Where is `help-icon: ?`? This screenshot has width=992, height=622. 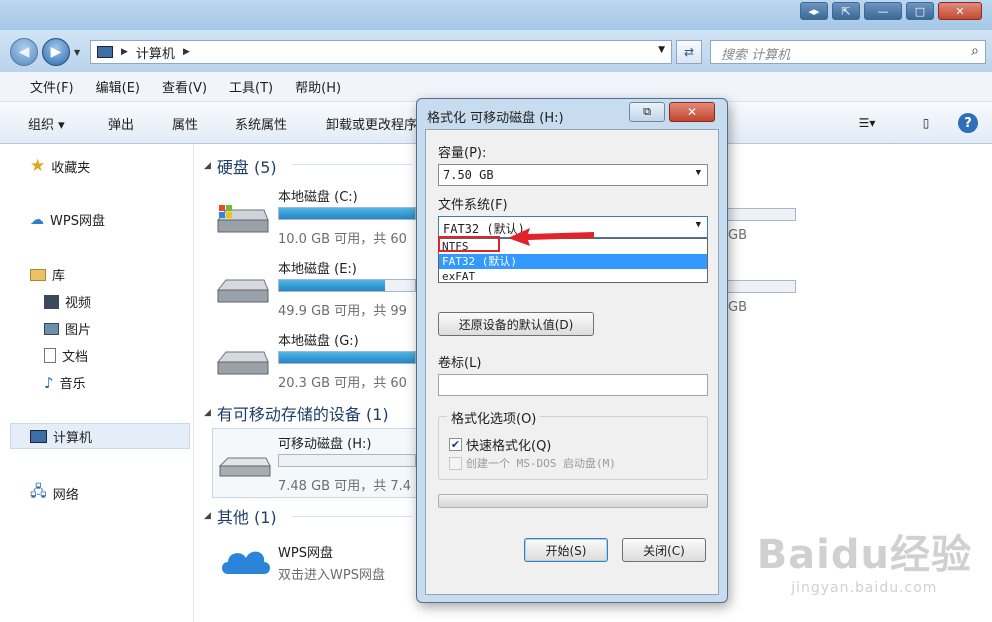
help-icon: ? is located at coordinates (968, 123).